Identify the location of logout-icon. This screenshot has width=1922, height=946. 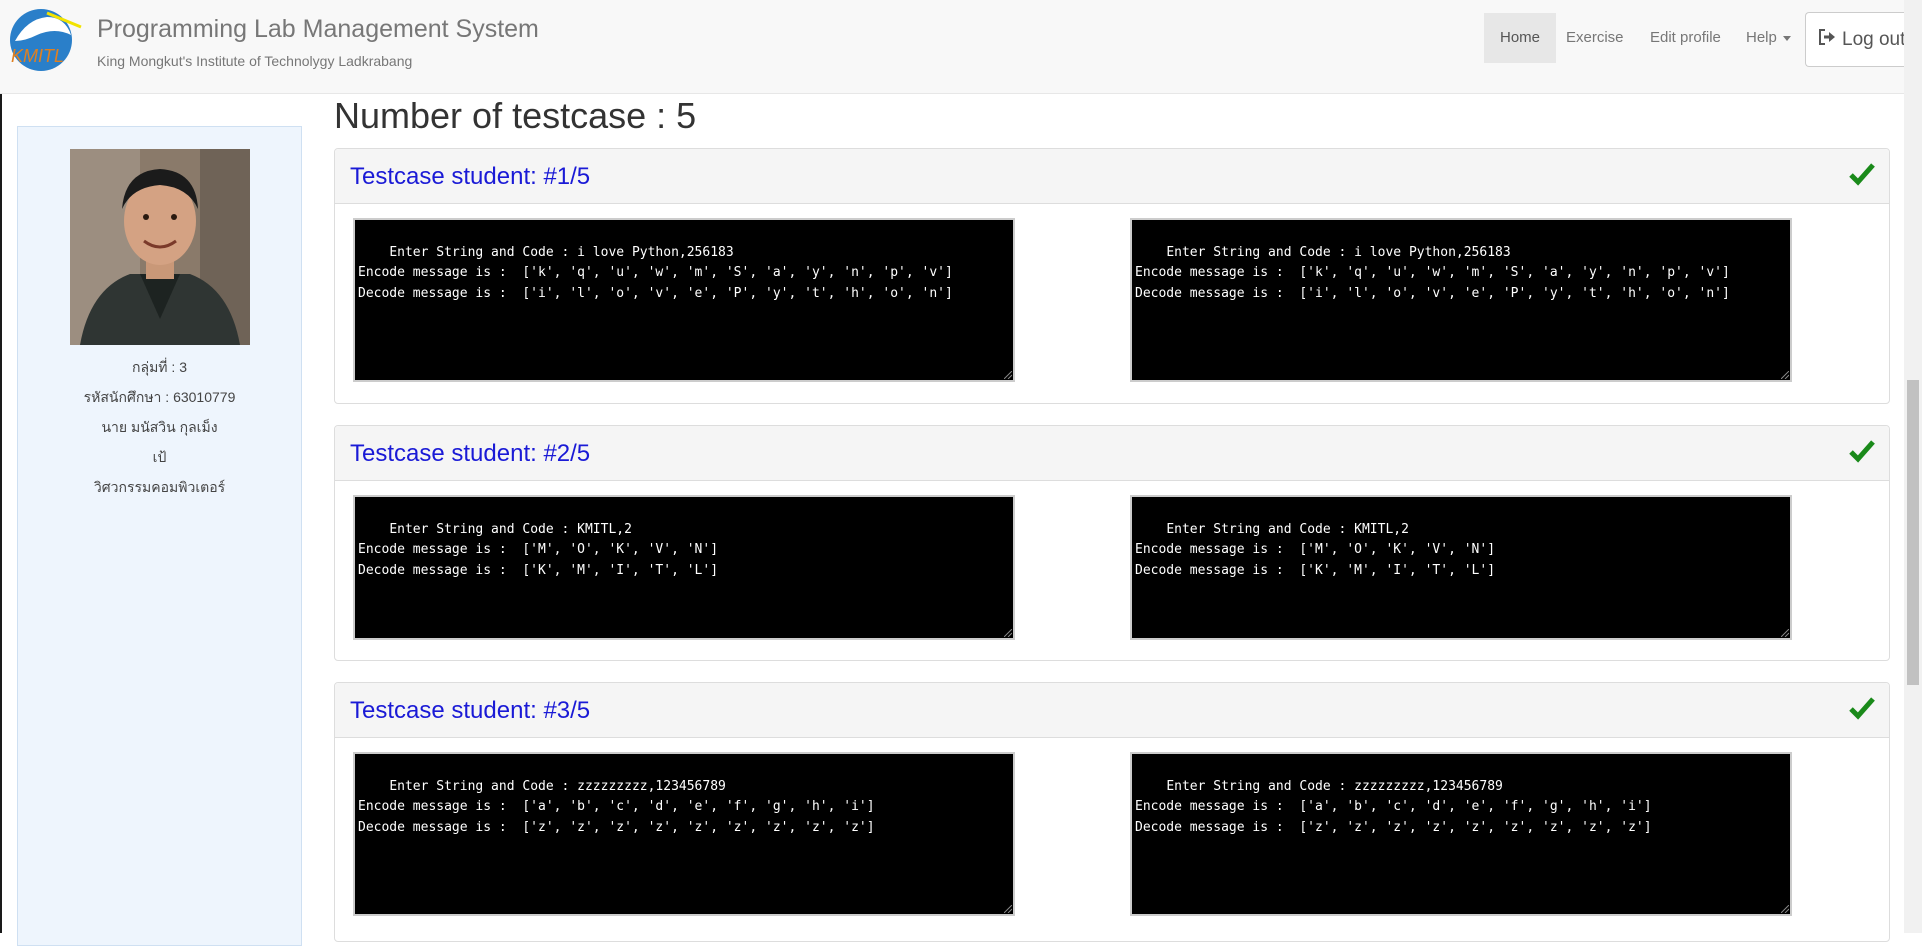
(1827, 40).